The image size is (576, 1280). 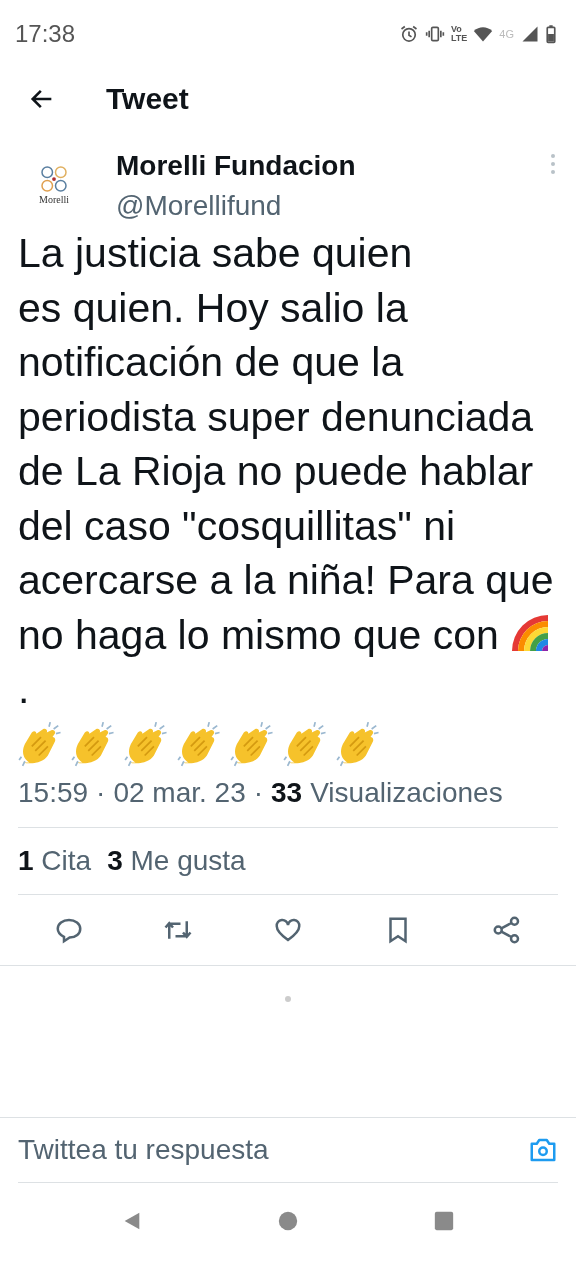 What do you see at coordinates (273, 1149) in the screenshot?
I see `reply-field: Twittea tu respuesta` at bounding box center [273, 1149].